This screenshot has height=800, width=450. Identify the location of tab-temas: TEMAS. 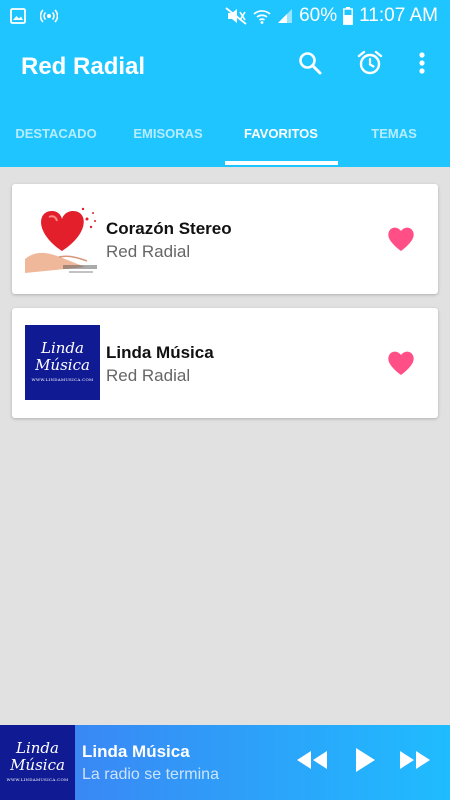
(394, 139).